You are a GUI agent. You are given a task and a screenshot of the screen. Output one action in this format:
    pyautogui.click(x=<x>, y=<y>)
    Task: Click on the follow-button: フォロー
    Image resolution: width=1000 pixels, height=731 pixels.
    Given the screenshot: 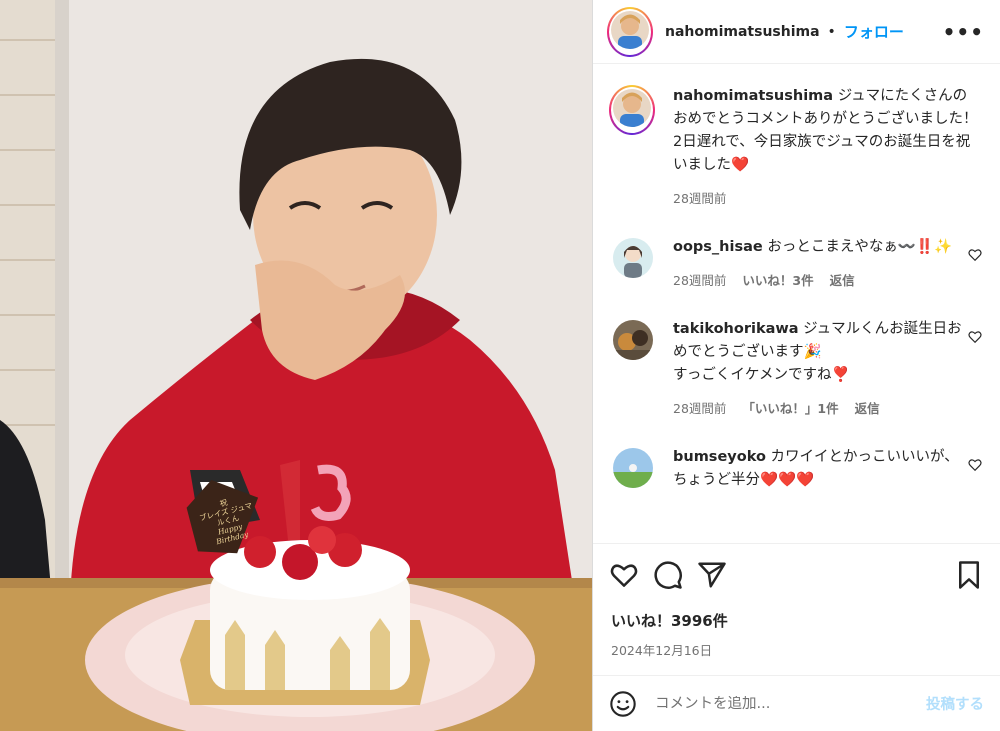 What is the action you would take?
    pyautogui.click(x=874, y=31)
    